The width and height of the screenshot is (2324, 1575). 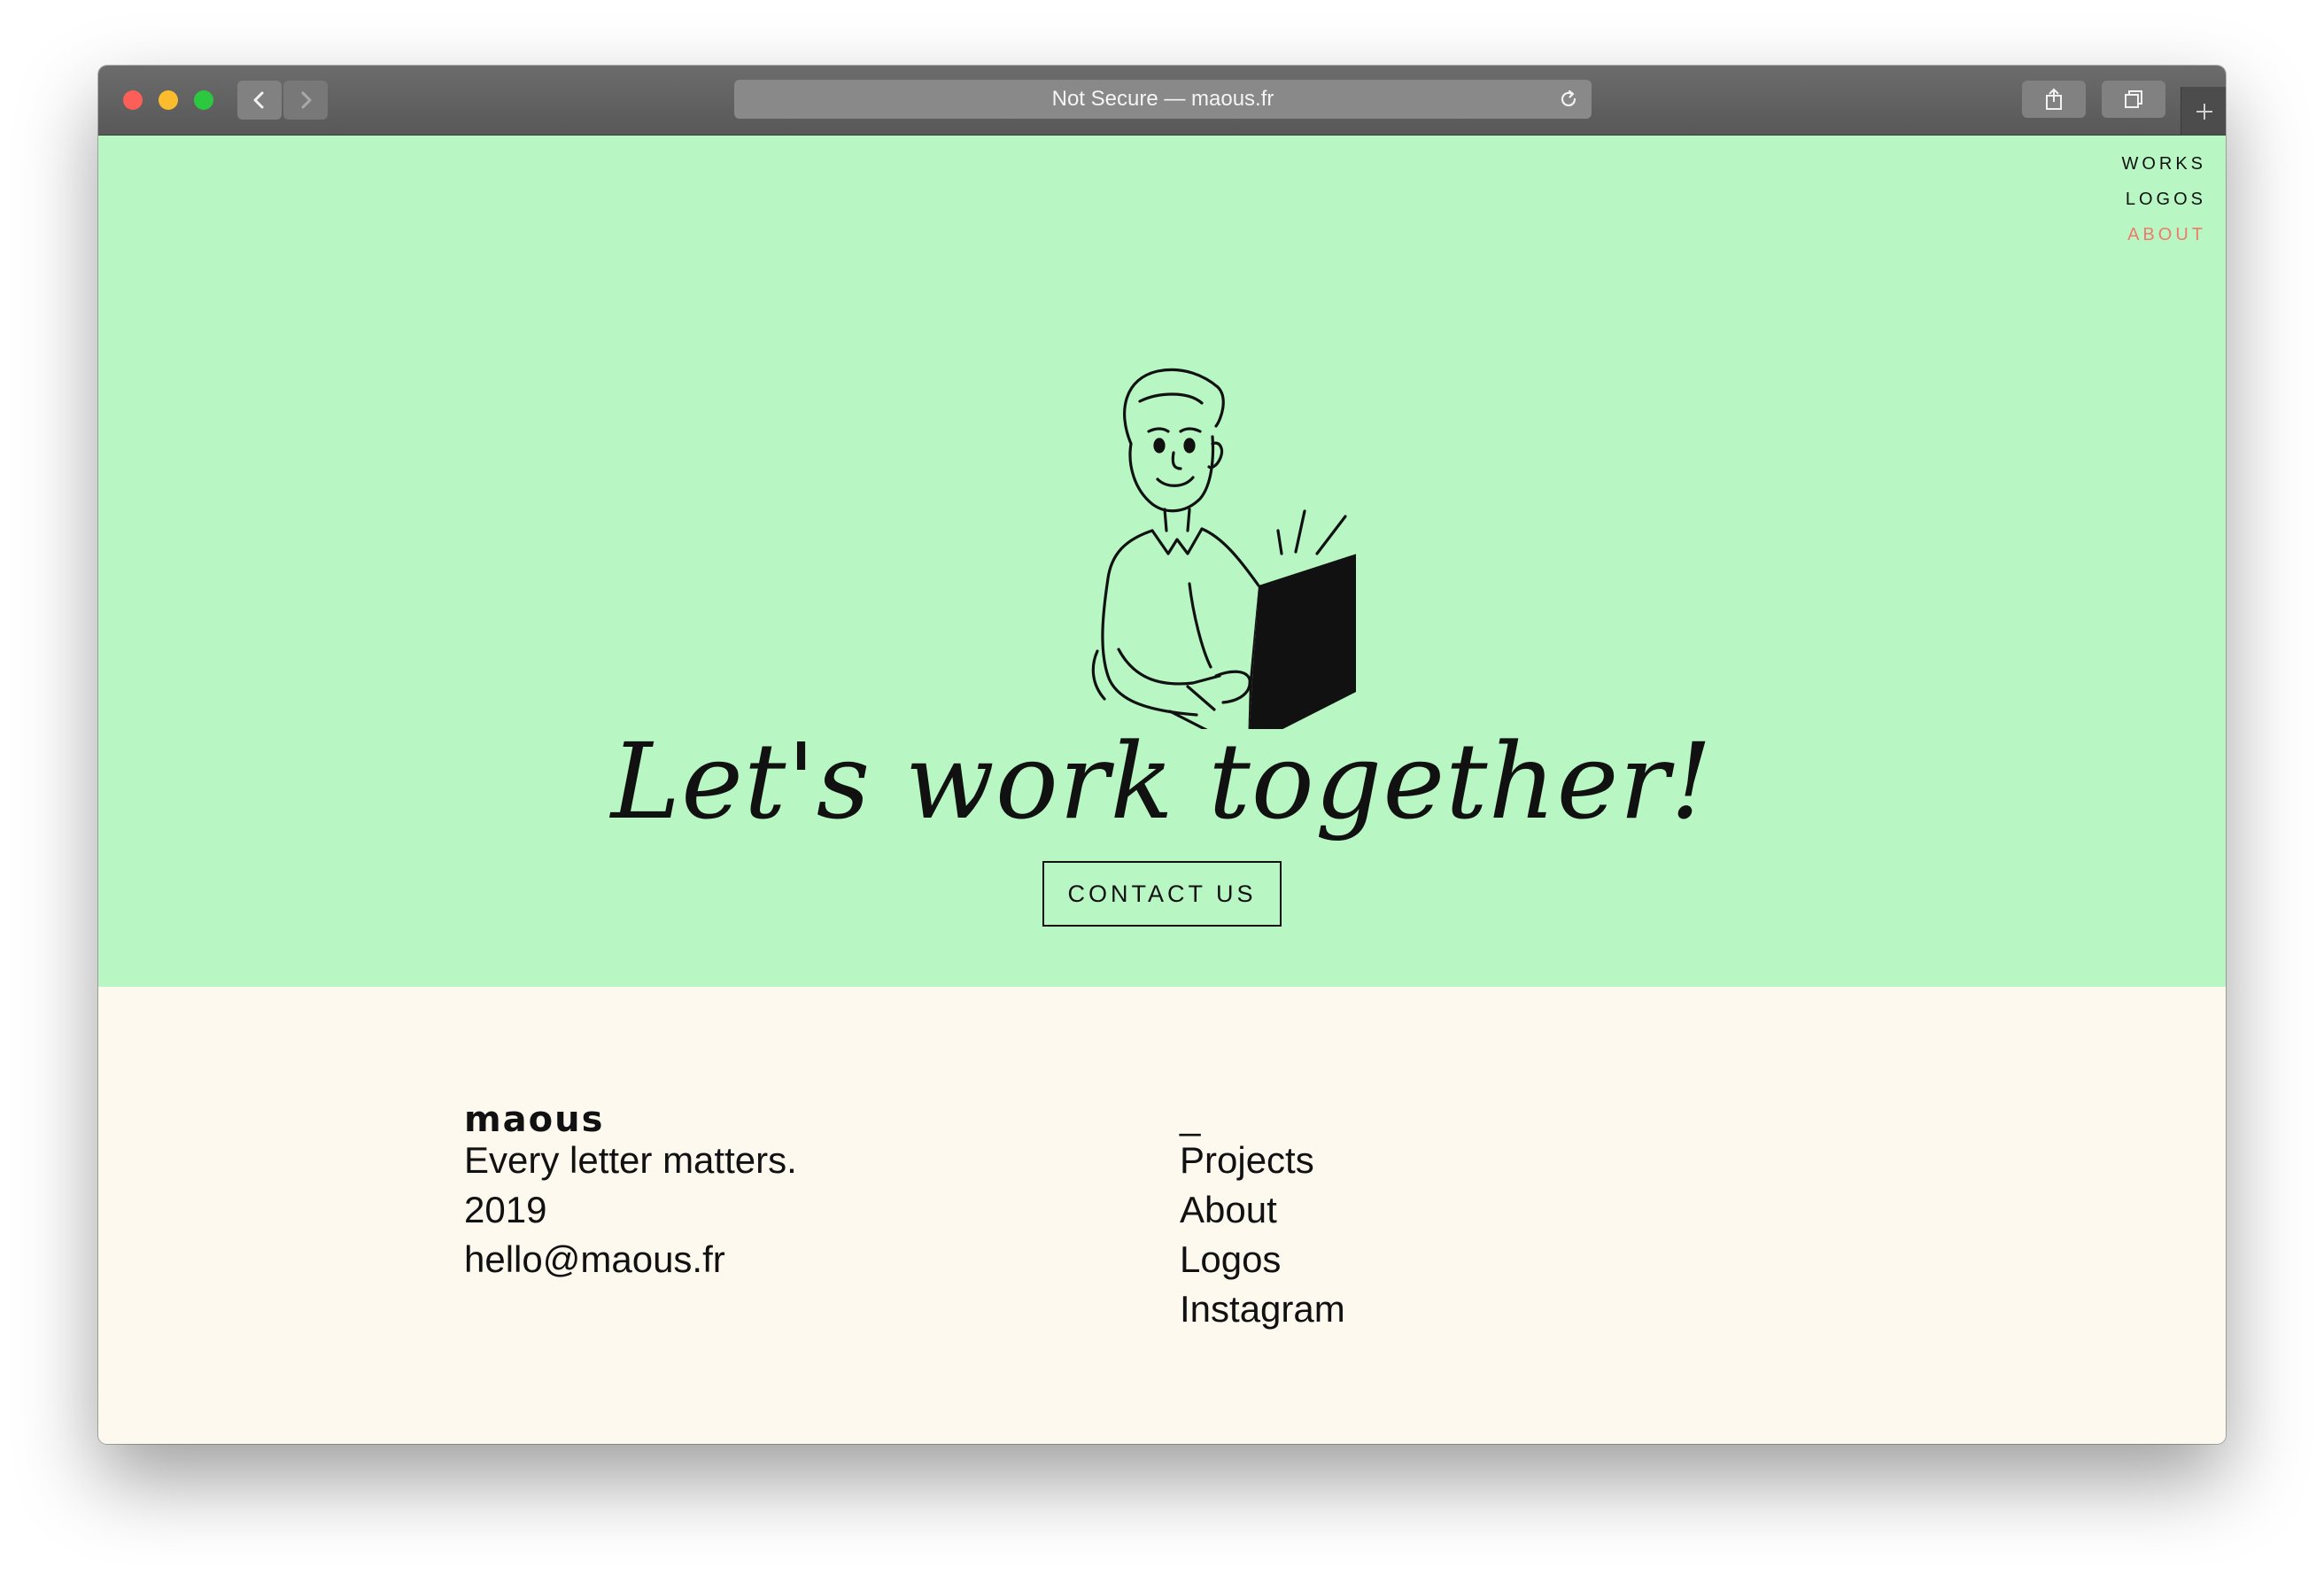 I want to click on footer-links: Projects About Logos Instagram, so click(x=1262, y=1235).